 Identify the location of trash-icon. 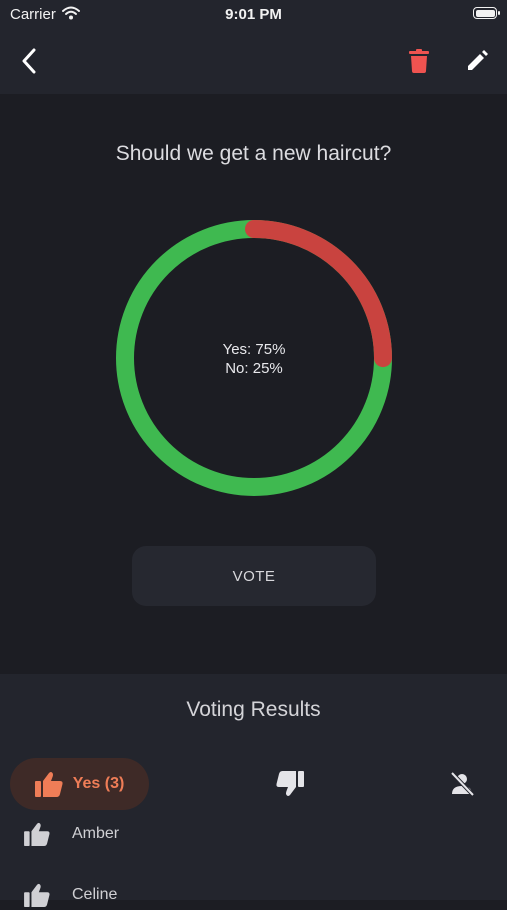
(419, 61).